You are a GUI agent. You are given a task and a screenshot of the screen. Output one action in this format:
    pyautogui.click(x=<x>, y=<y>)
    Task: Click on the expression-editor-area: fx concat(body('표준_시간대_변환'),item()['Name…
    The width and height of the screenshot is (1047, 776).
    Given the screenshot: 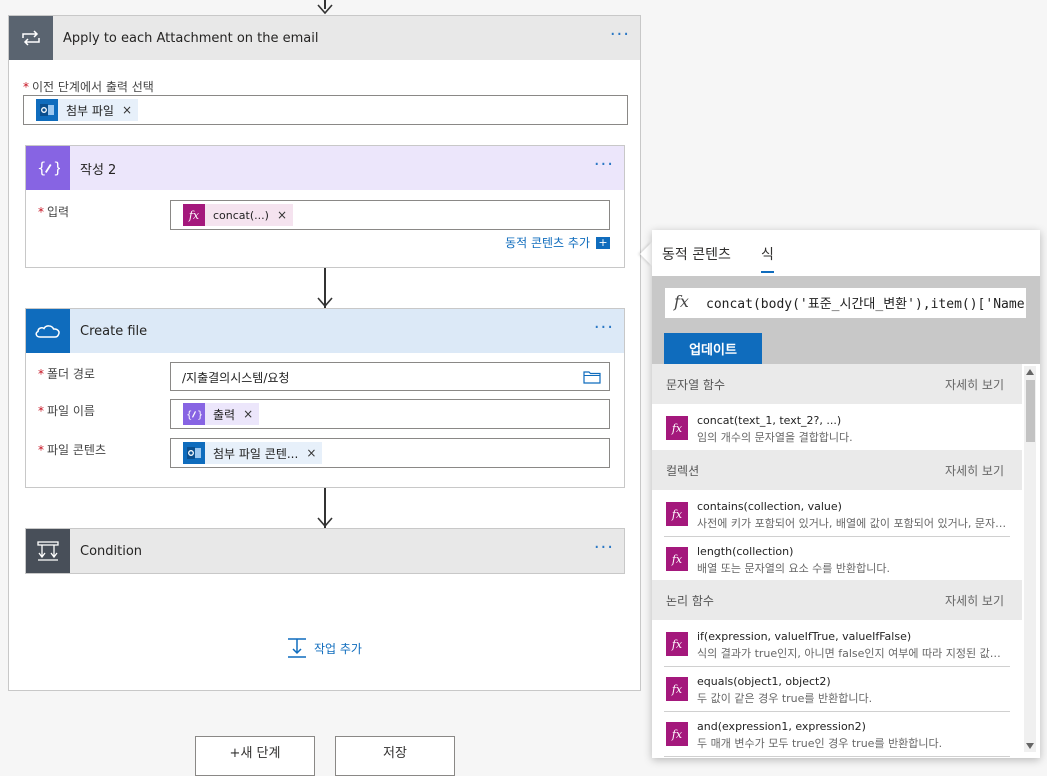 What is the action you would take?
    pyautogui.click(x=846, y=320)
    